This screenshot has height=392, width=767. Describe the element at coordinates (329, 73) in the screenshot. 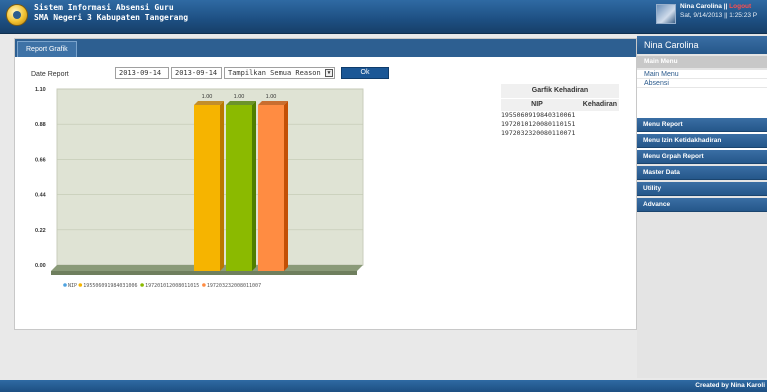

I see `dropdown-arrow-icon: ▼` at that location.